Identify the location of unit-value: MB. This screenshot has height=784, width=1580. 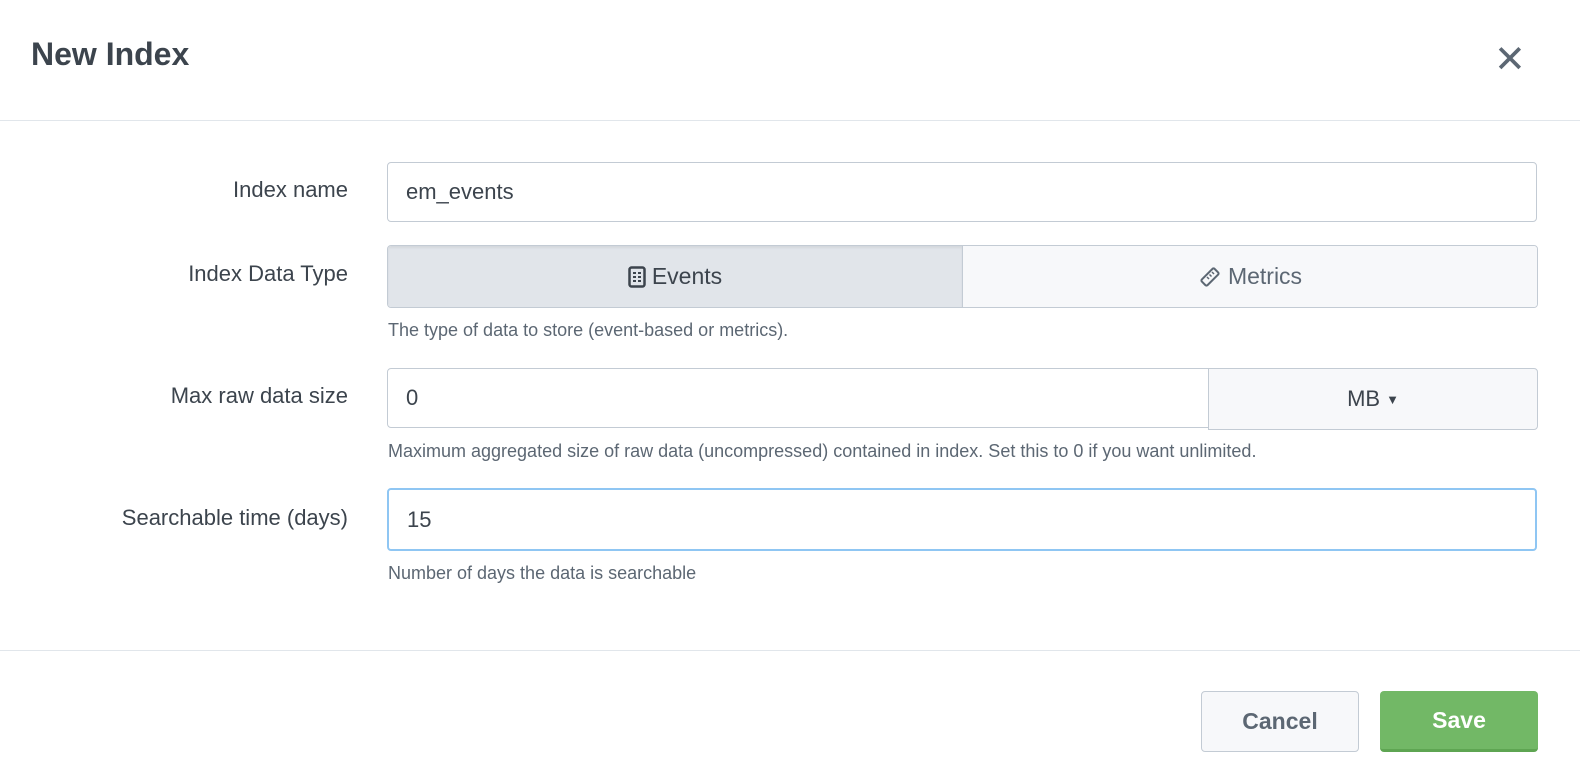
(1364, 398).